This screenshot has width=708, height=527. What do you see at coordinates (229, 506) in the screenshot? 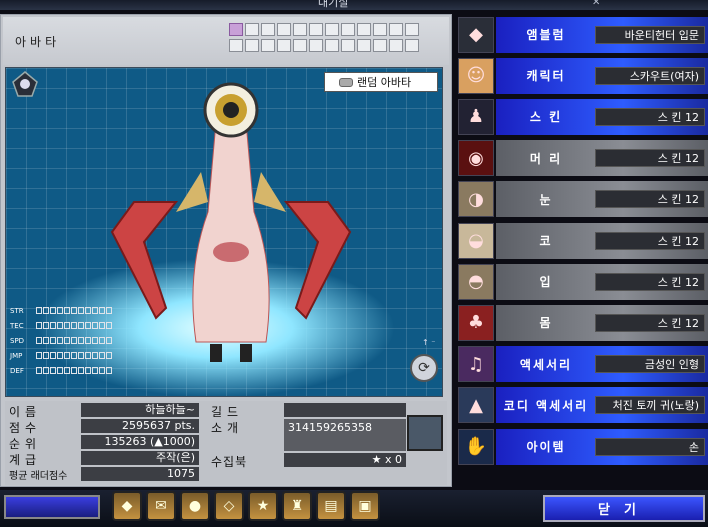
I see `toolbar-button: ◇` at bounding box center [229, 506].